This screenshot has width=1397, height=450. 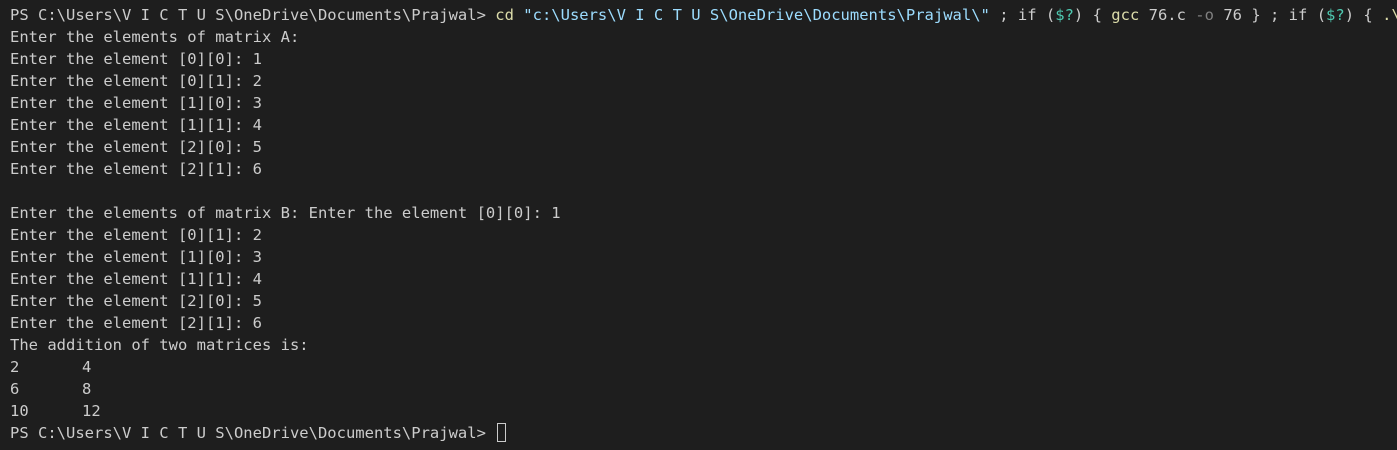 I want to click on matrix-cell: 4, so click(x=87, y=367).